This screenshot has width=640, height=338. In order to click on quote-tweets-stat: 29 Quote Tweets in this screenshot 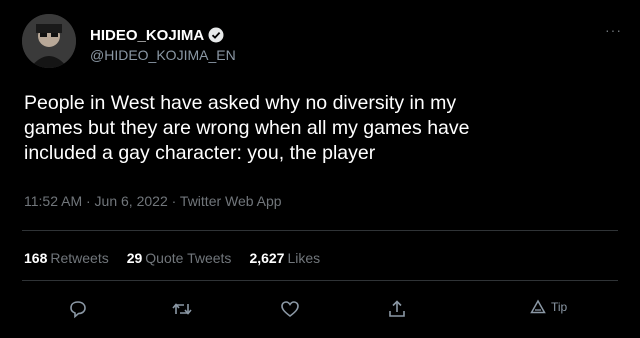, I will do `click(179, 258)`.